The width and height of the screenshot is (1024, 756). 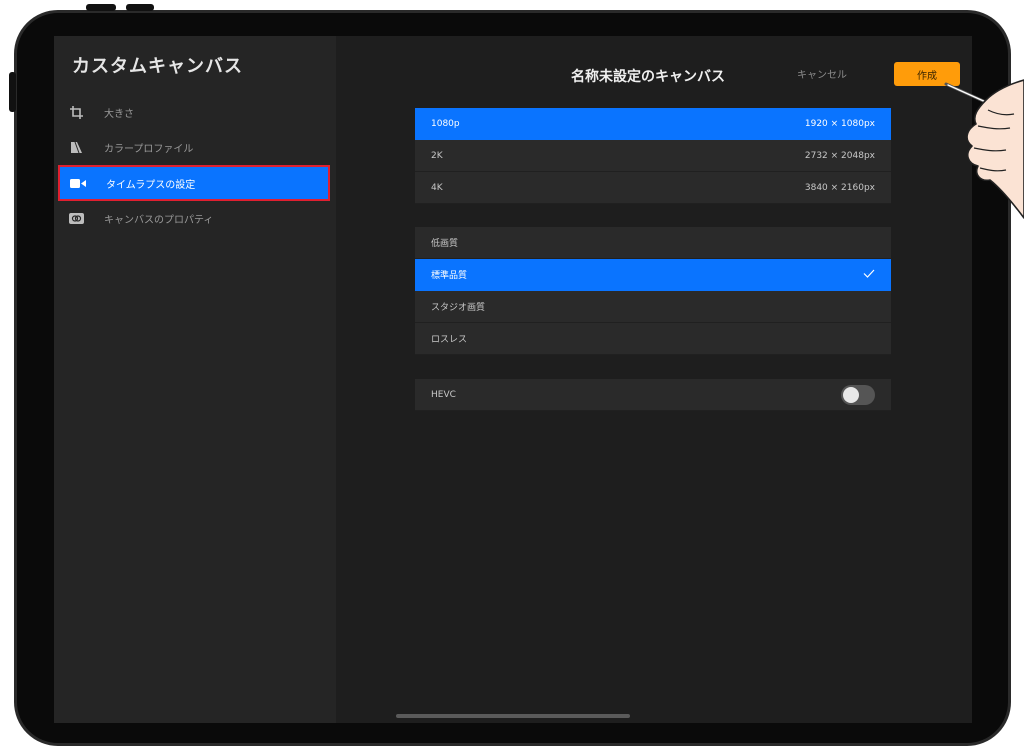 What do you see at coordinates (839, 187) in the screenshot?
I see `option-resolution: 3840 × 2160px` at bounding box center [839, 187].